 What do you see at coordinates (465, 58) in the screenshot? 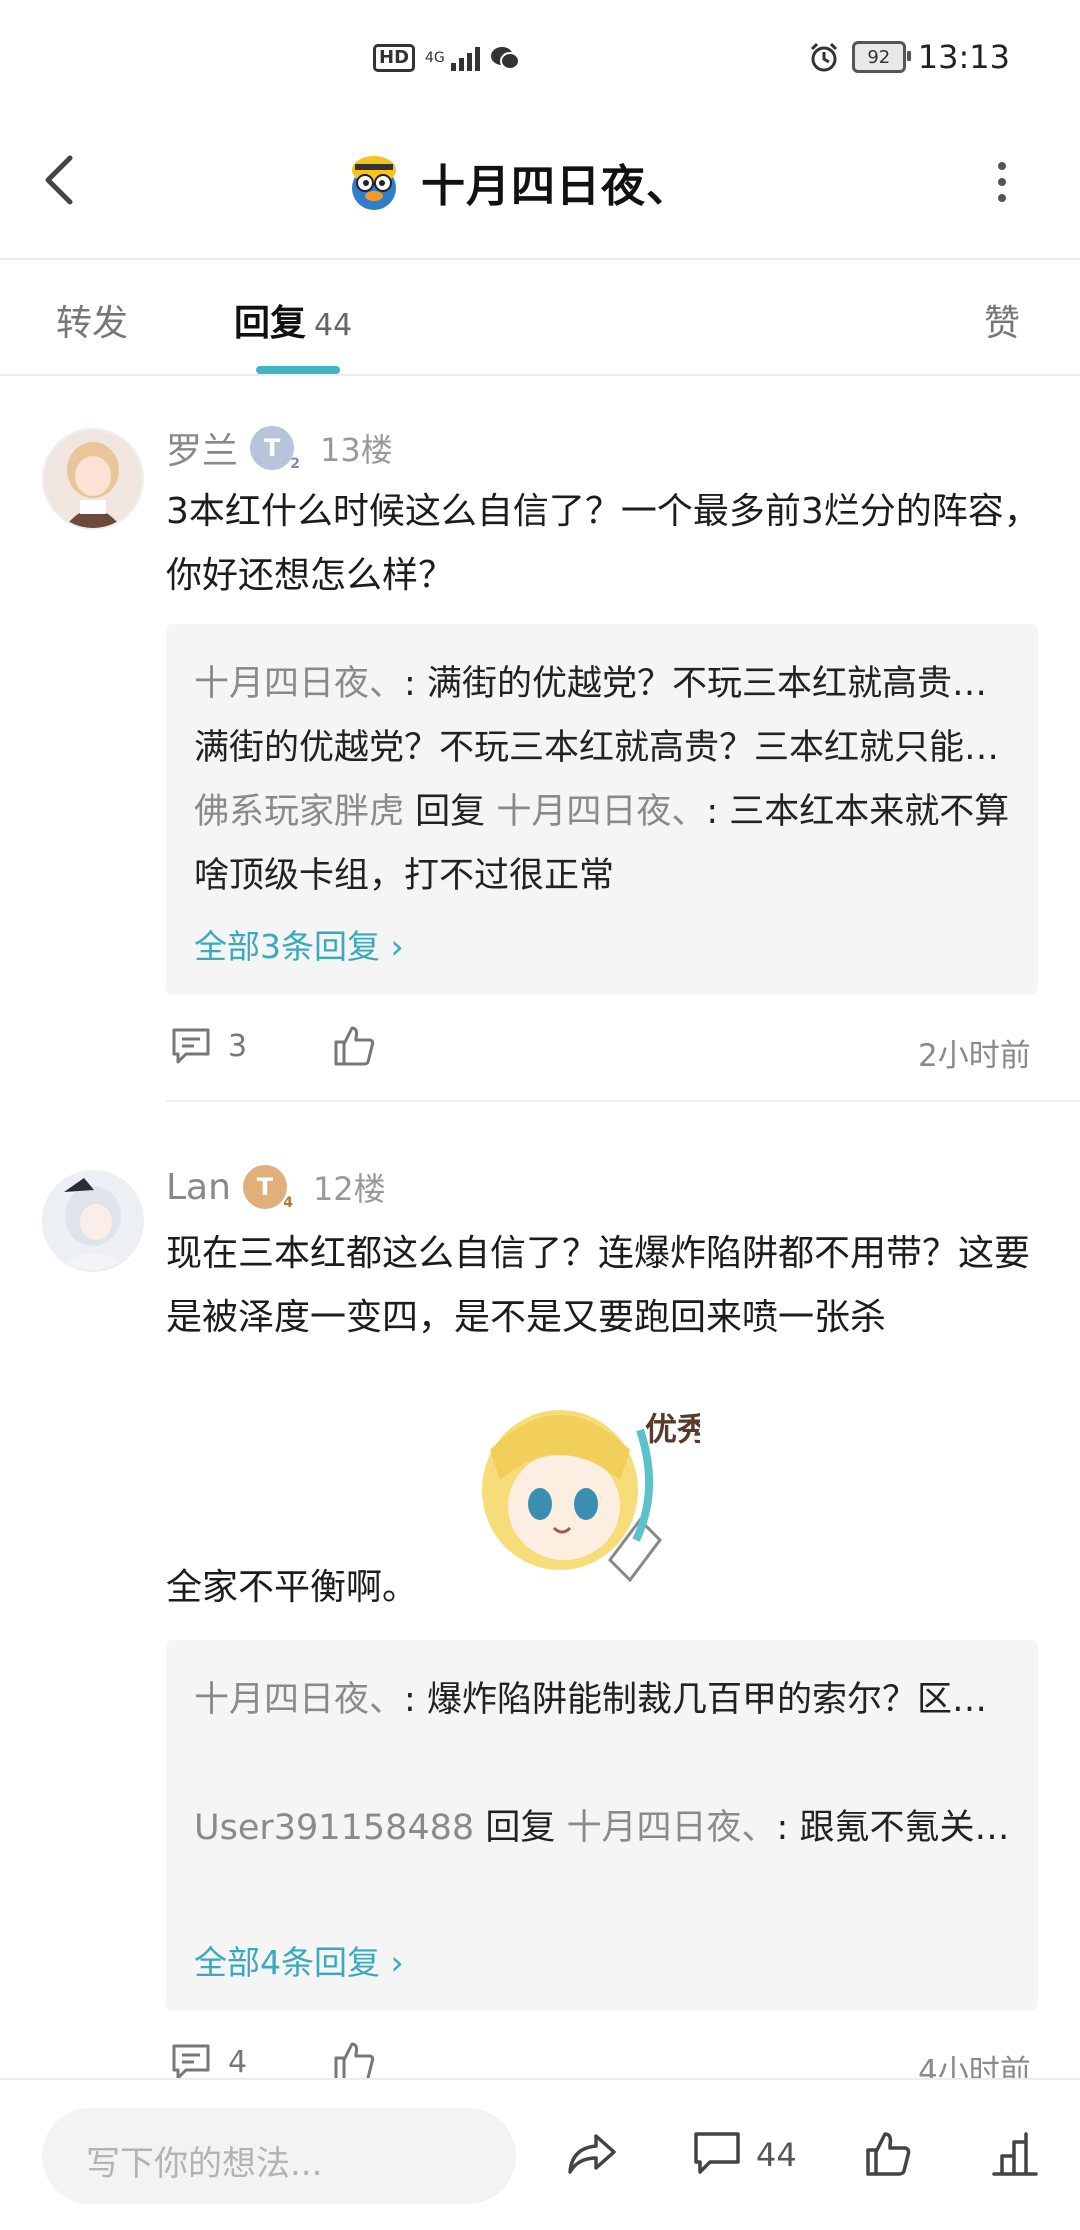
I see `signal-icon` at bounding box center [465, 58].